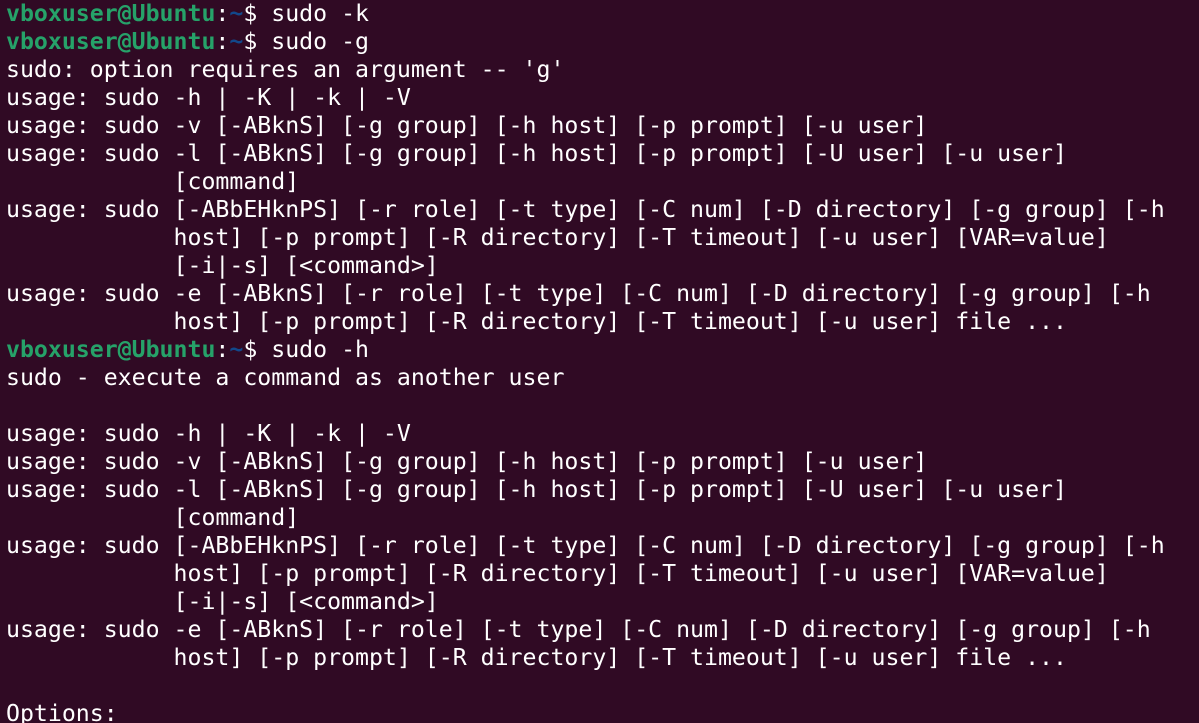 The width and height of the screenshot is (1199, 723). What do you see at coordinates (320, 41) in the screenshot?
I see `command-text: sudo -g` at bounding box center [320, 41].